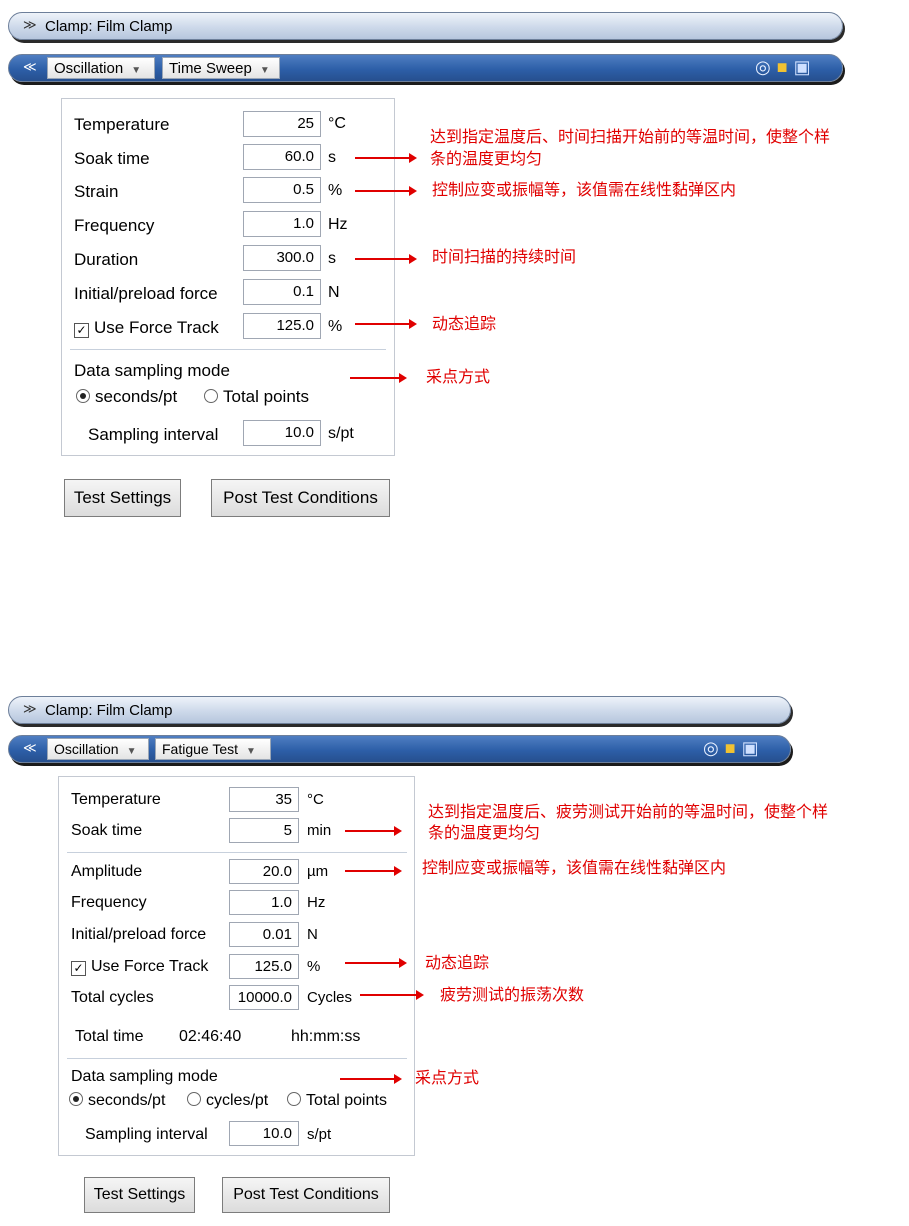 This screenshot has height=1226, width=909. What do you see at coordinates (332, 258) in the screenshot?
I see `duration-unit: s` at bounding box center [332, 258].